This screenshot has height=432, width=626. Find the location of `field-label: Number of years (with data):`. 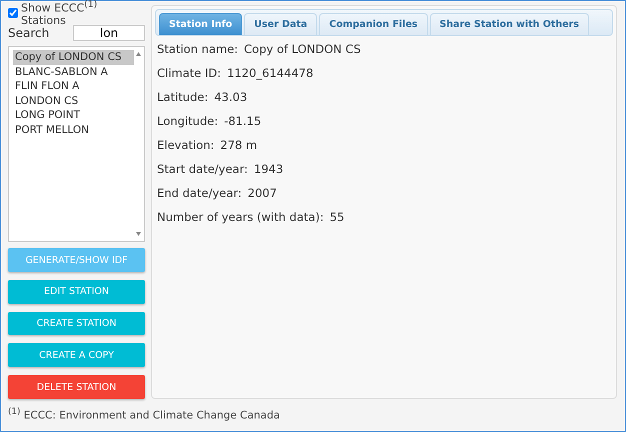

field-label: Number of years (with data): is located at coordinates (240, 217).